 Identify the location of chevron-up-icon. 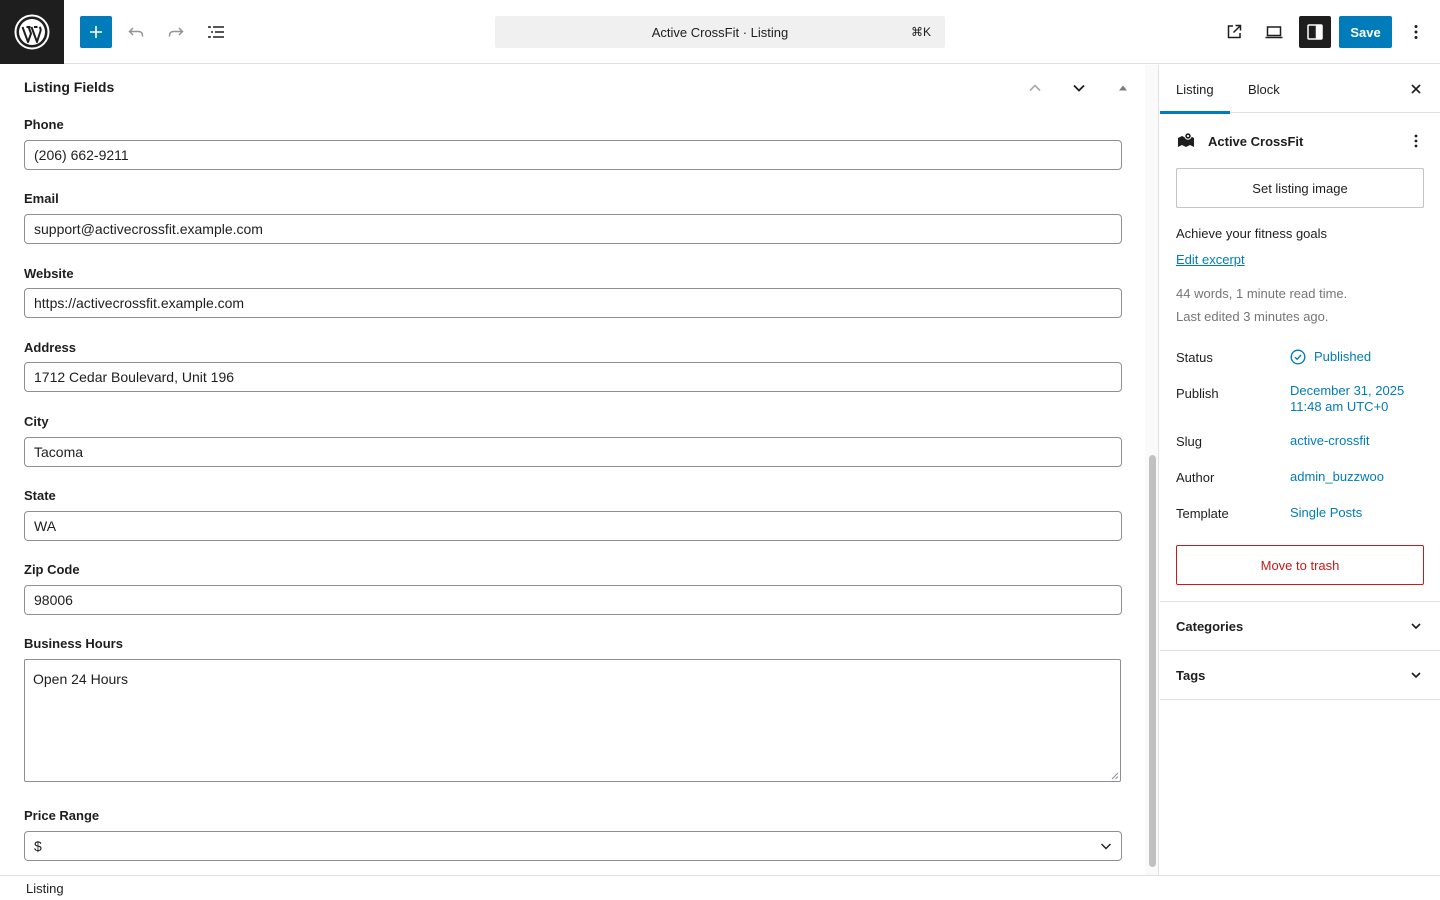
(1035, 88).